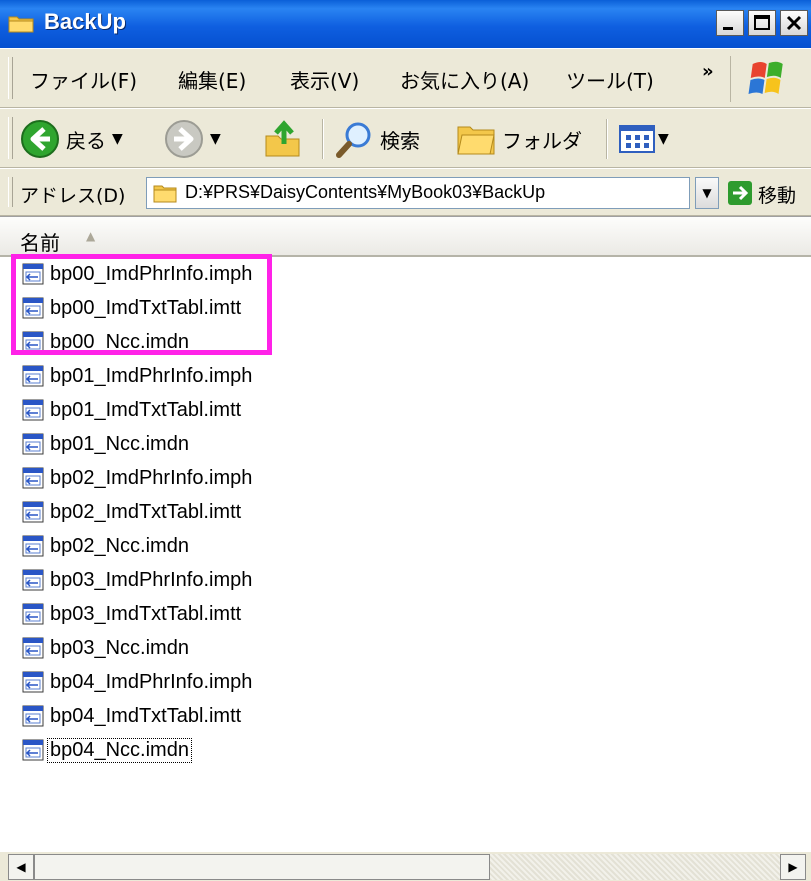 The image size is (811, 881). What do you see at coordinates (146, 511) in the screenshot?
I see `file-name: bp02_ImdTxtTabl.imtt` at bounding box center [146, 511].